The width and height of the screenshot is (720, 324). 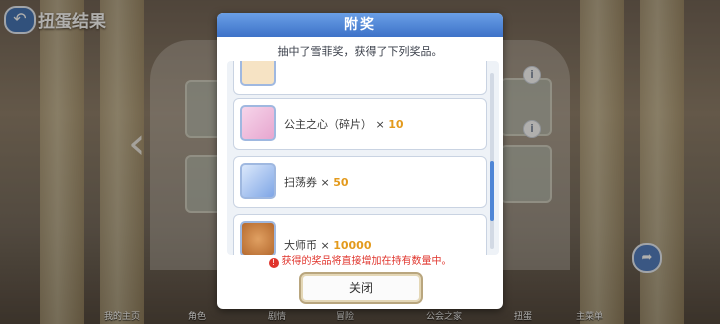 I want to click on info-note: ! 获得的奖品将直接增加在持有数量中。, so click(x=360, y=260).